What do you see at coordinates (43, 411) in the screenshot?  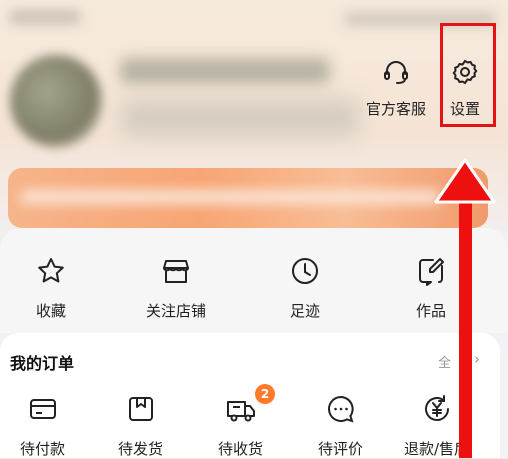 I see `wallet-icon` at bounding box center [43, 411].